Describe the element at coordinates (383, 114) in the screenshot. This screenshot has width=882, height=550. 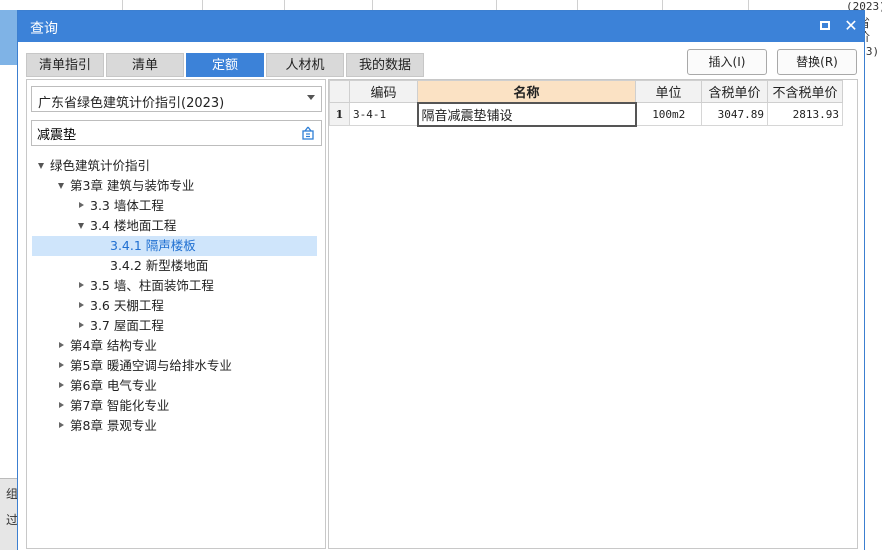
I see `code-cell: 3-4-1` at that location.